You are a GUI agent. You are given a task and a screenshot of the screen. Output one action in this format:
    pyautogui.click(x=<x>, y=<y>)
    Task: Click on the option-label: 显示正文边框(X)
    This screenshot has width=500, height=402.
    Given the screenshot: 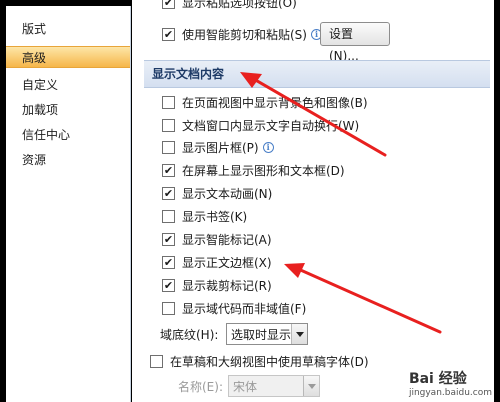 What is the action you would take?
    pyautogui.click(x=227, y=262)
    